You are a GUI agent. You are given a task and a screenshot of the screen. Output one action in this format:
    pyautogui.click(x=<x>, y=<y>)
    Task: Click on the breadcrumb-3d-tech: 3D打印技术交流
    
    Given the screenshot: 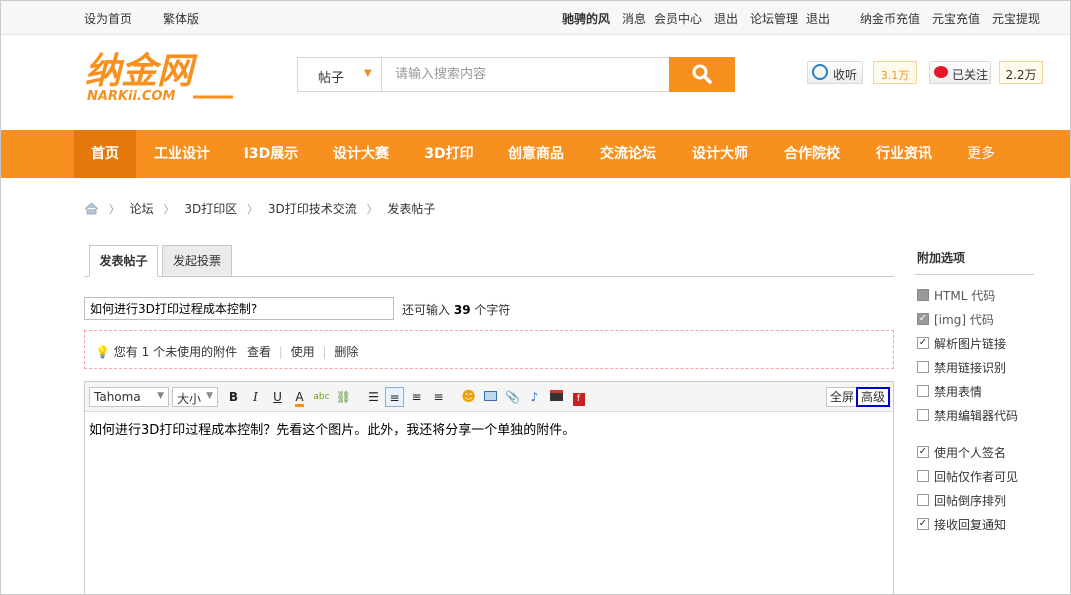 What is the action you would take?
    pyautogui.click(x=312, y=208)
    